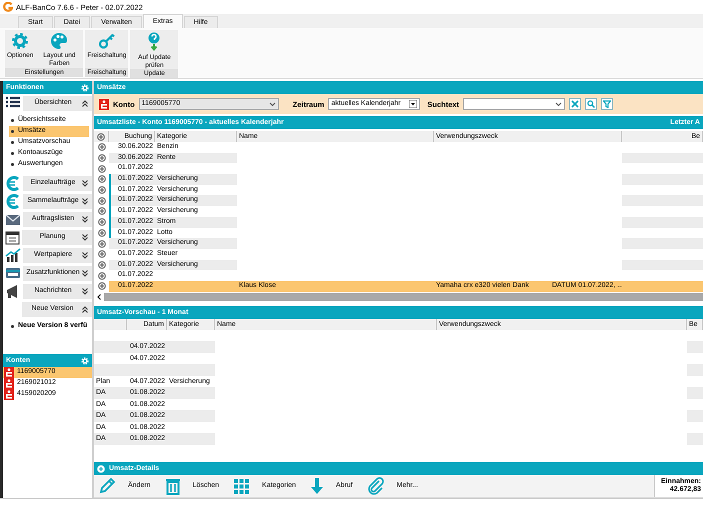 This screenshot has width=703, height=510. I want to click on filter-icon, so click(607, 104).